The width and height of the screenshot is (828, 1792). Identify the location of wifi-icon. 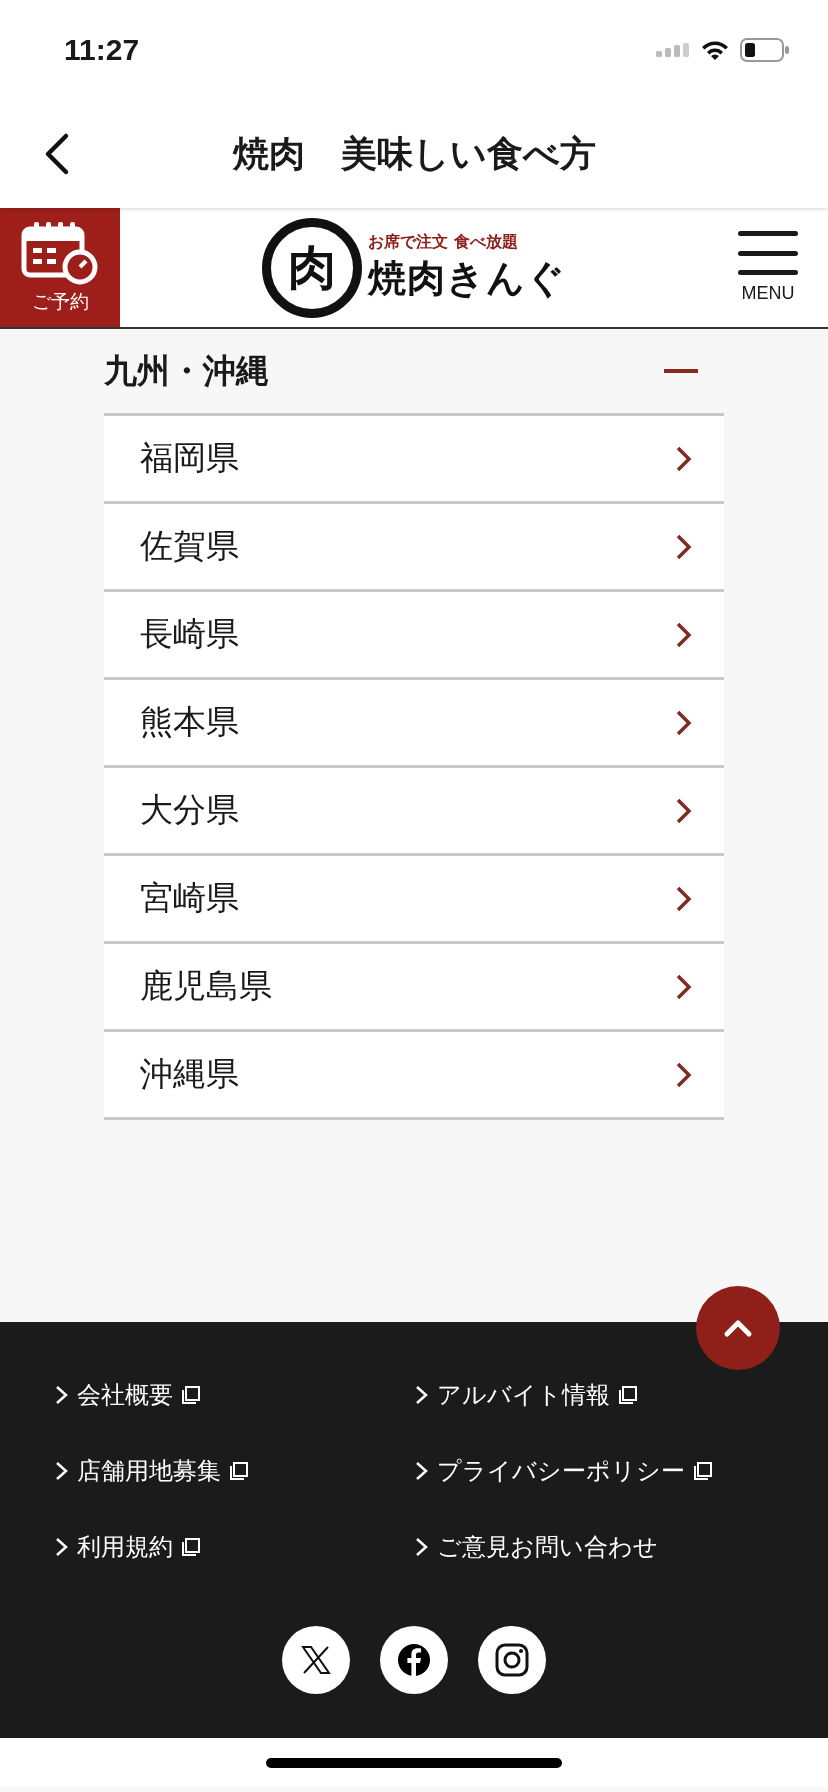
(715, 50).